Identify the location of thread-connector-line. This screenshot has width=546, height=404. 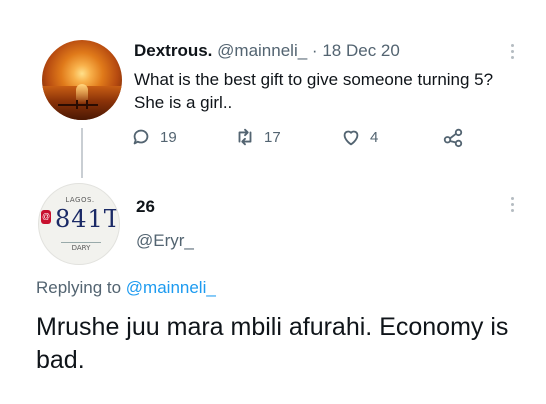
(82, 153).